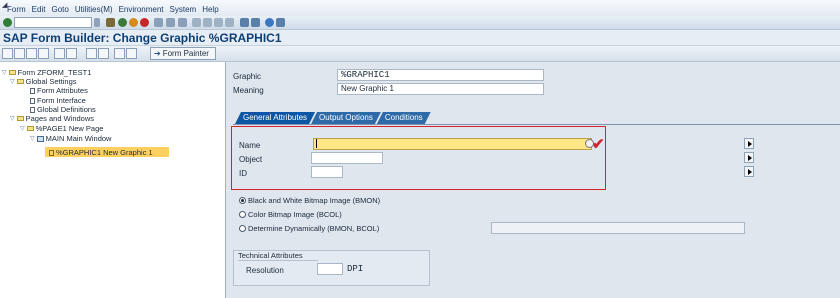  I want to click on tree-node-label: Global Settings, so click(51, 81).